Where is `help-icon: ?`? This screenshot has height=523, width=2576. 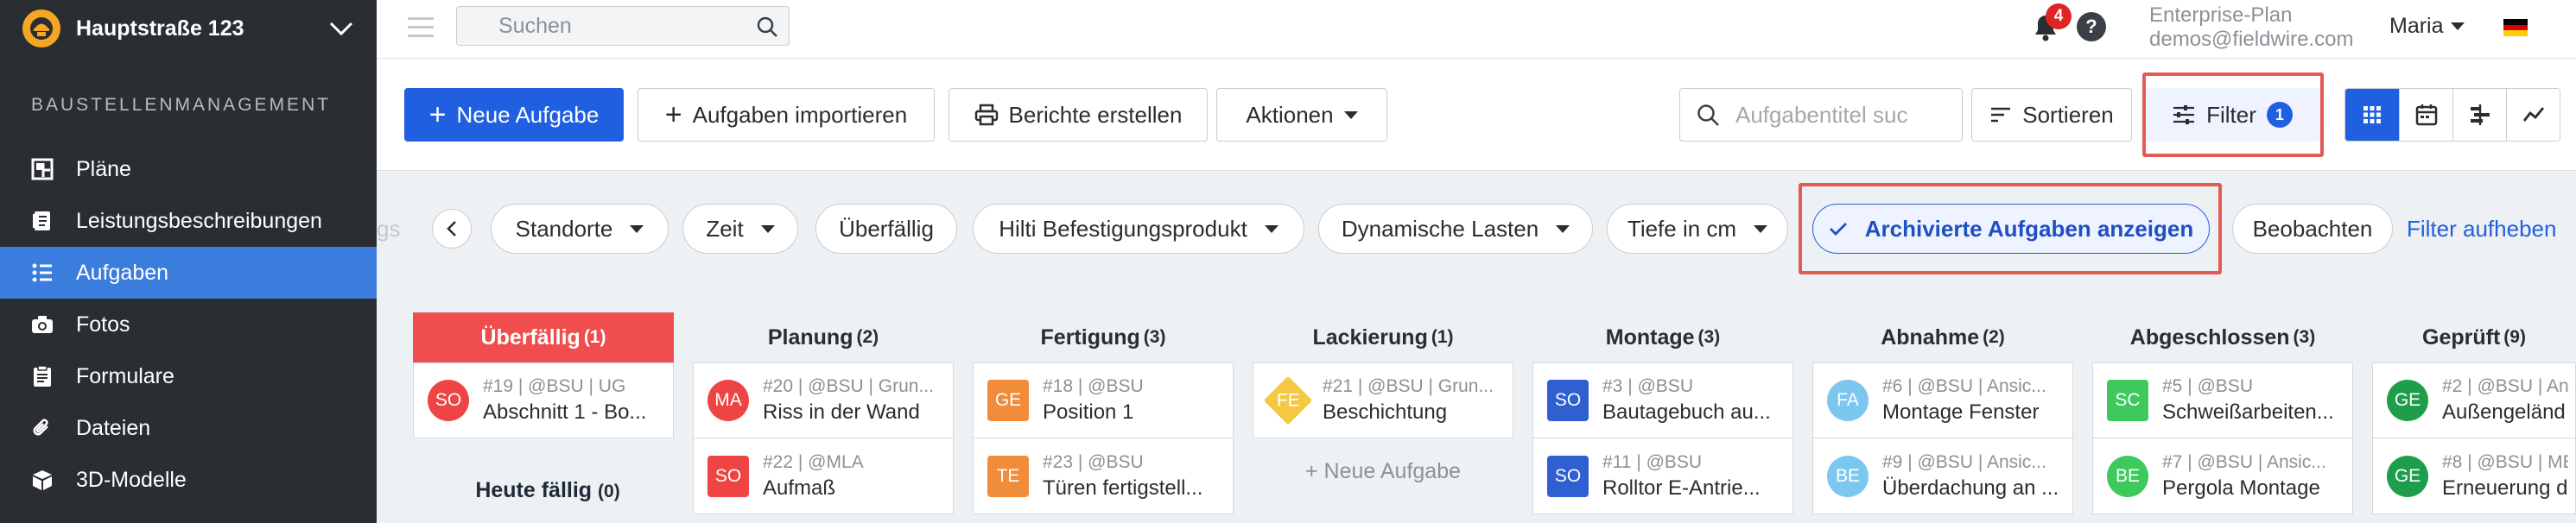
help-icon: ? is located at coordinates (2091, 26).